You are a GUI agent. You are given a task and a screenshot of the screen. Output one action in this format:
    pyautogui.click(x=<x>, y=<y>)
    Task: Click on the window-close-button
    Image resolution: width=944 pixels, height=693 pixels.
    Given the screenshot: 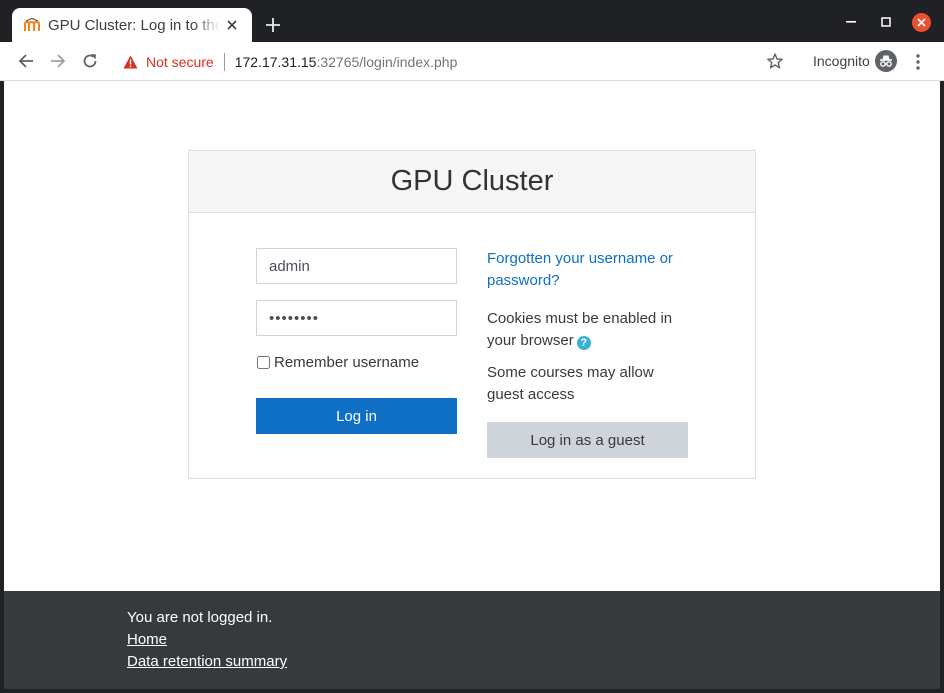 What is the action you would take?
    pyautogui.click(x=921, y=22)
    